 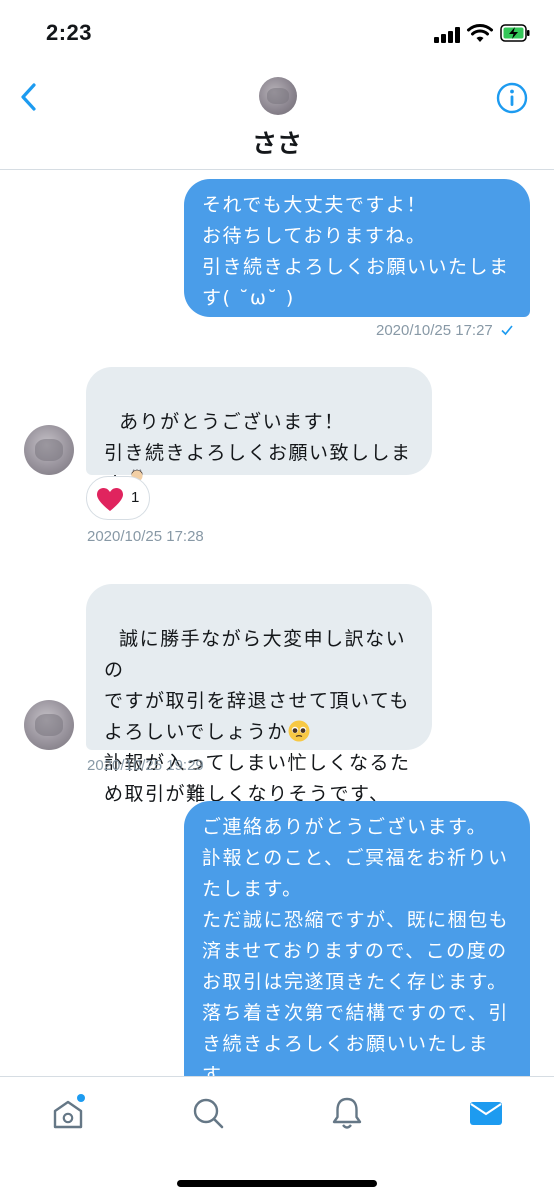 I want to click on back-chevron-icon, so click(x=29, y=97).